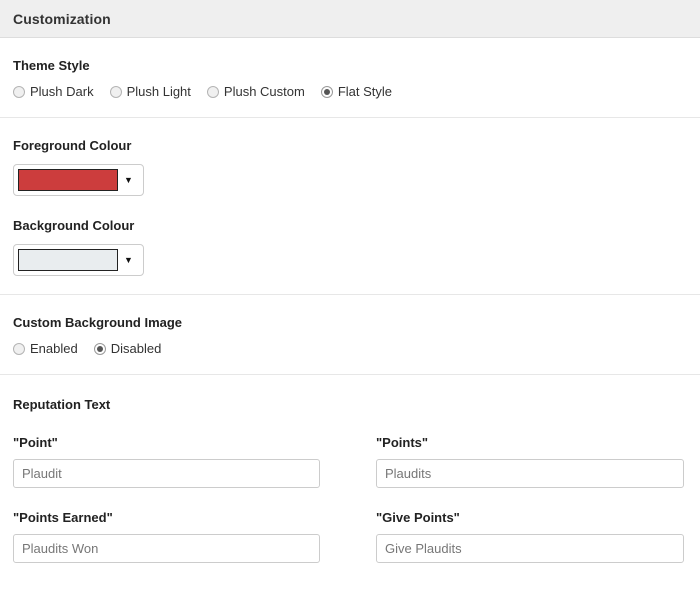 This screenshot has height=590, width=700. I want to click on label-points-earned: "Points Earned", so click(63, 517).